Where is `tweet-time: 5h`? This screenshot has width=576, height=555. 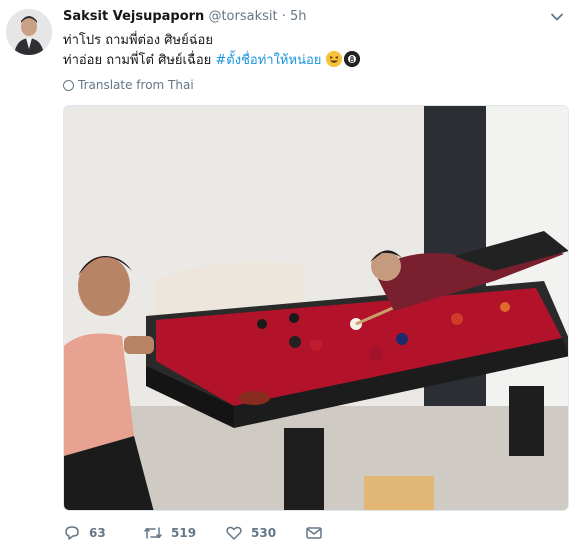
tweet-time: 5h is located at coordinates (298, 16).